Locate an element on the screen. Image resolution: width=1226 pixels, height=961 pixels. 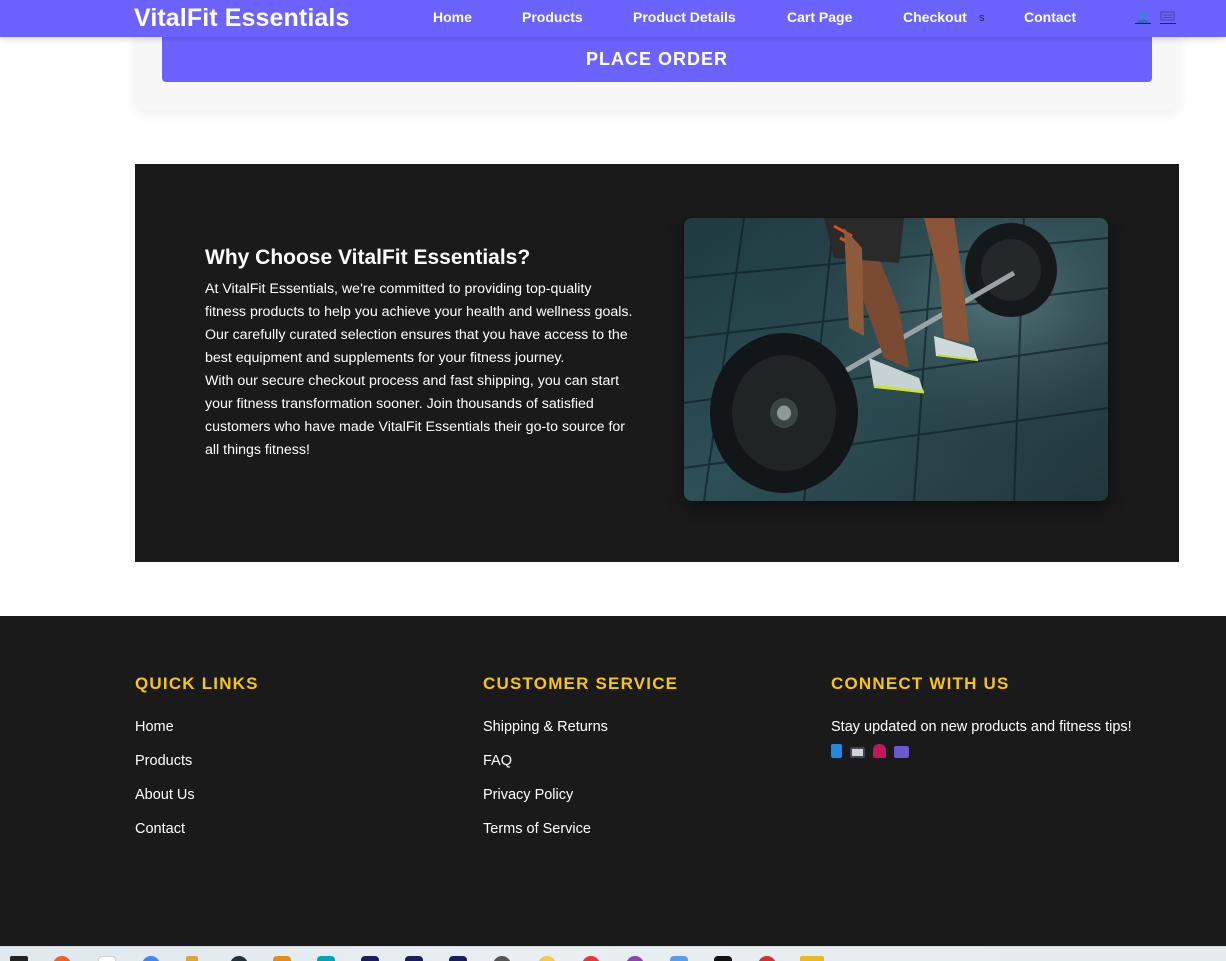
nav-products: Products is located at coordinates (552, 17).